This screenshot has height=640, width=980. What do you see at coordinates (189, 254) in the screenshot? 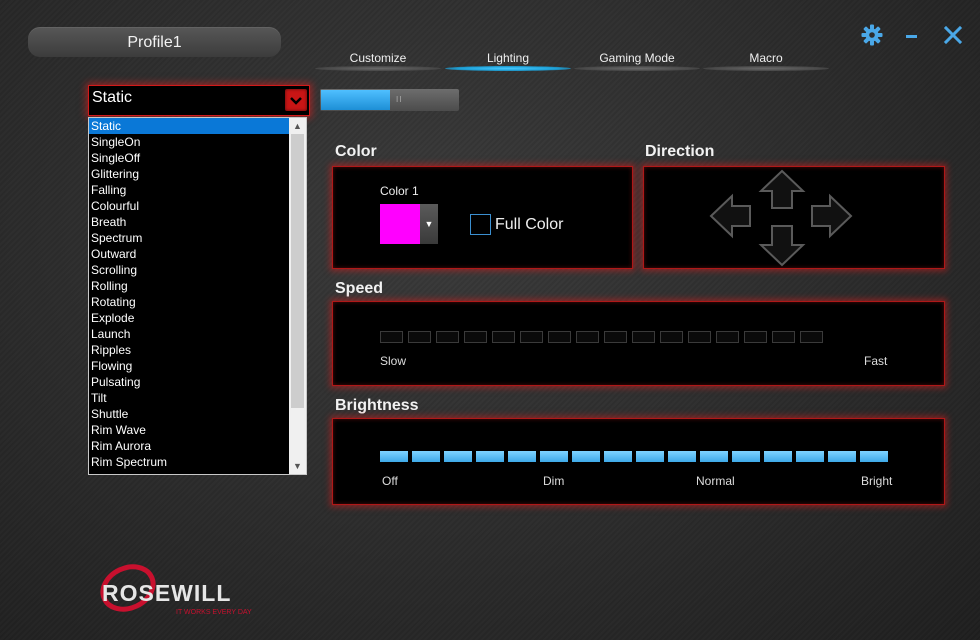
I see `mode-option: Outward` at bounding box center [189, 254].